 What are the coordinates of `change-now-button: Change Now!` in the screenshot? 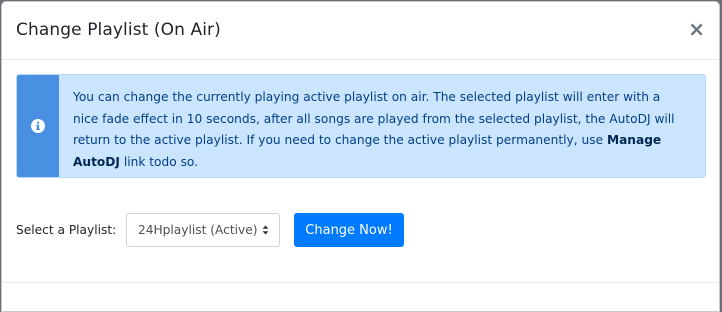 It's located at (349, 230).